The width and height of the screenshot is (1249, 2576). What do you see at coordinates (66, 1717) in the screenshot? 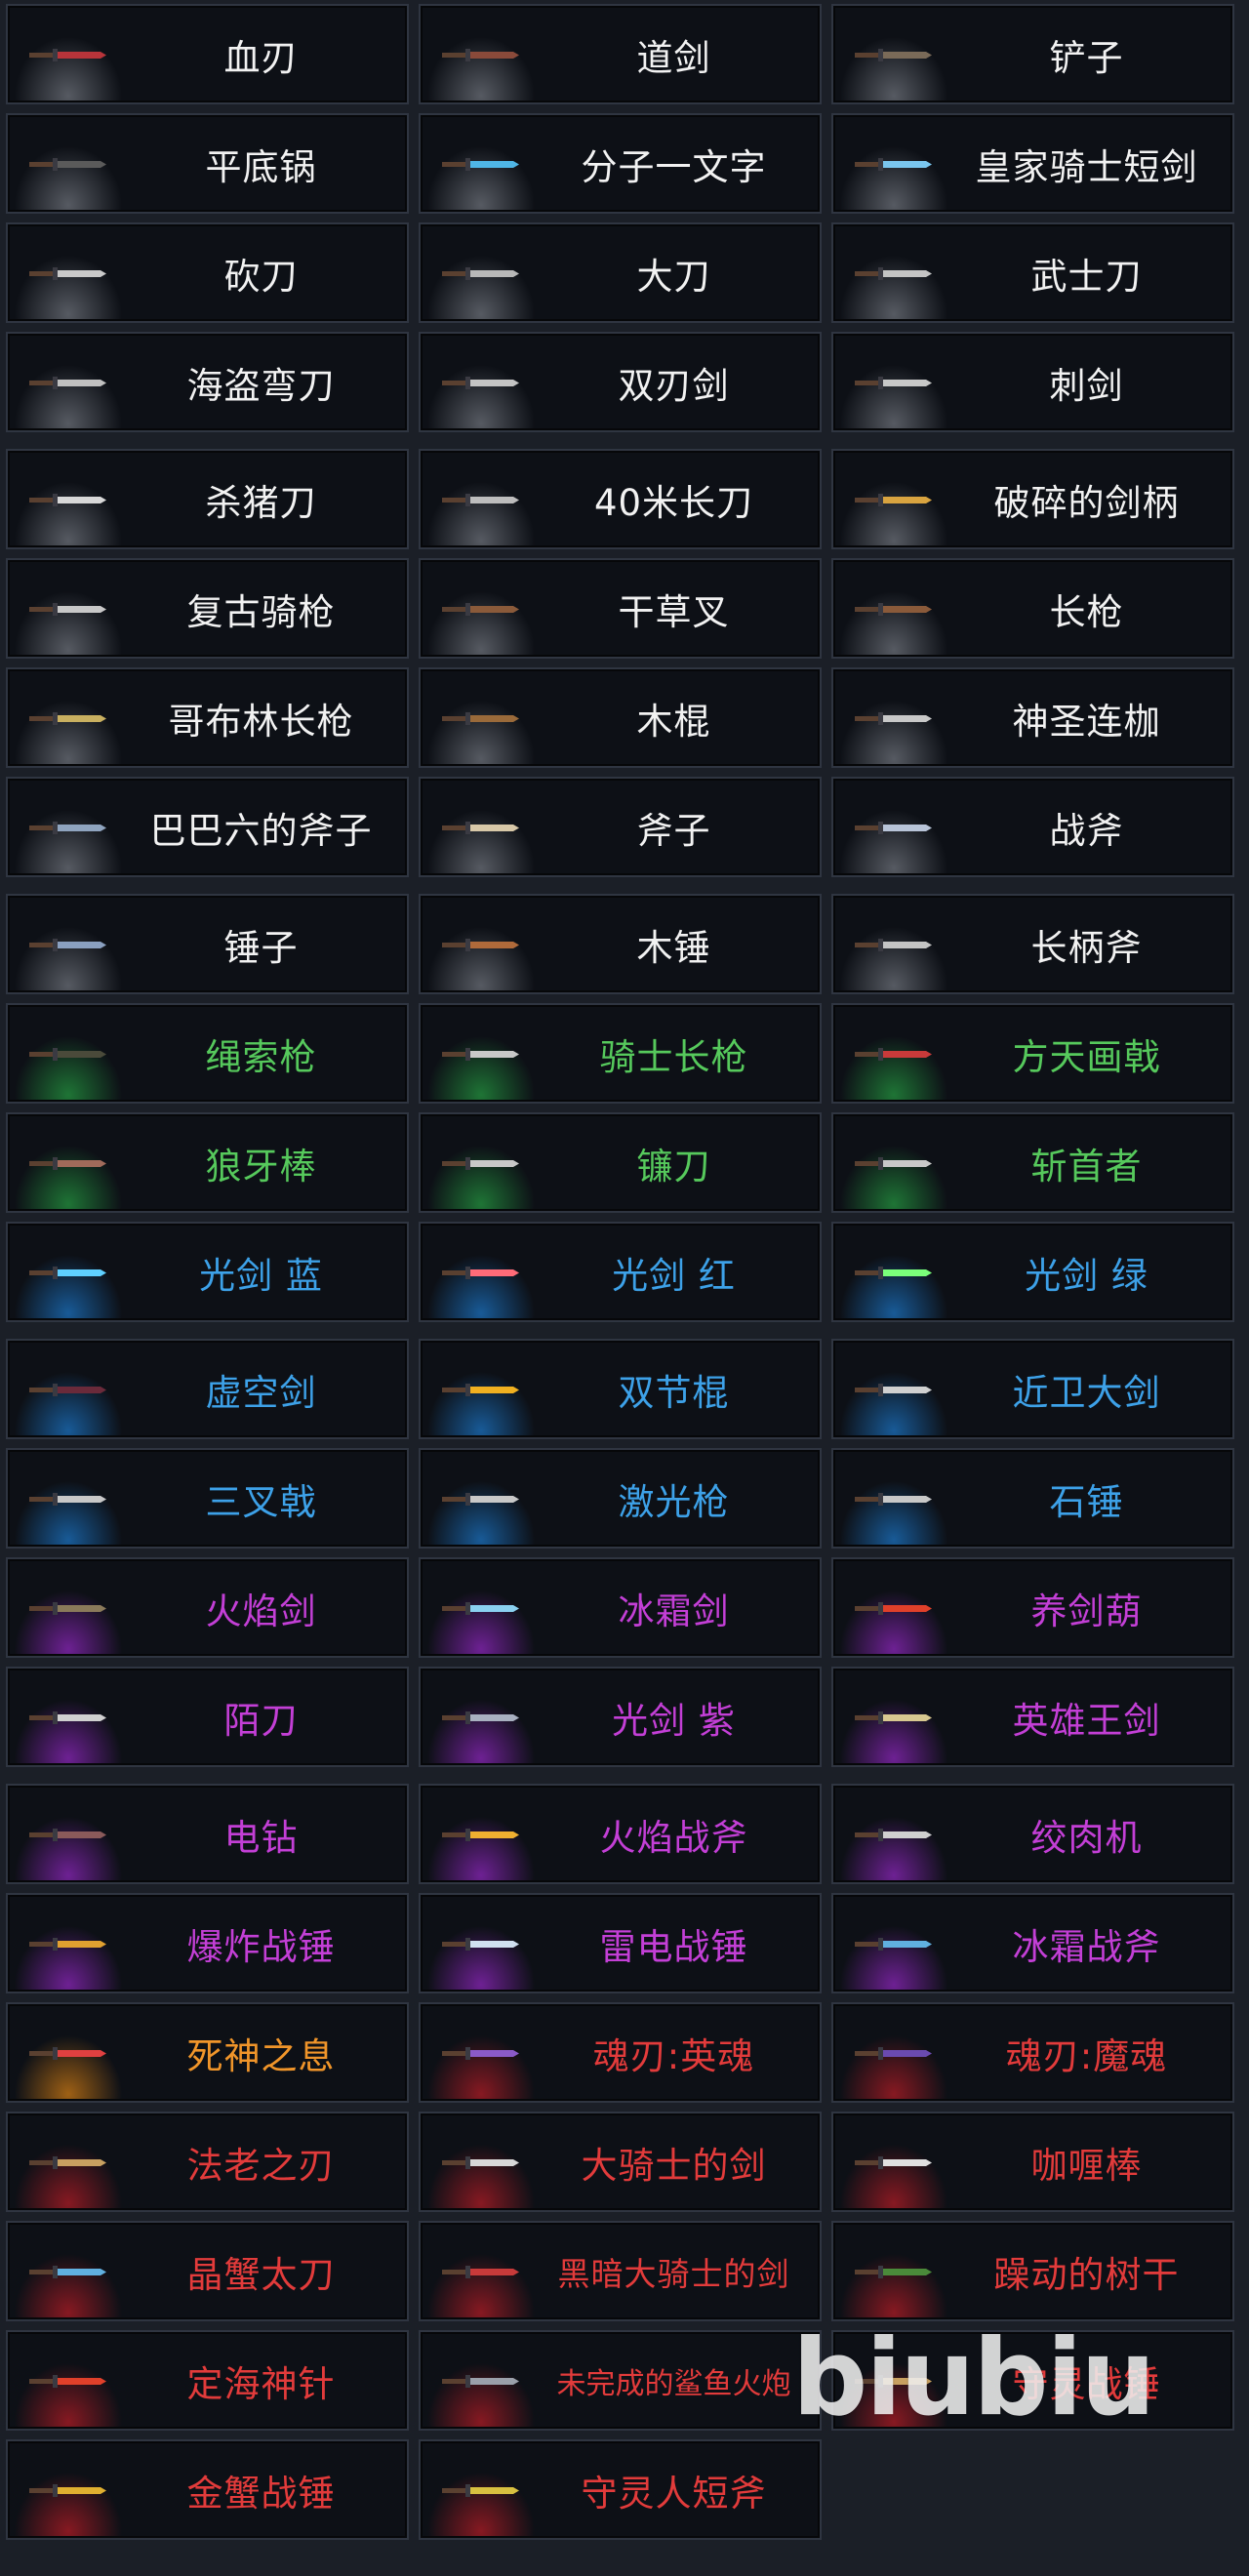
I see `mo-blade-icon` at bounding box center [66, 1717].